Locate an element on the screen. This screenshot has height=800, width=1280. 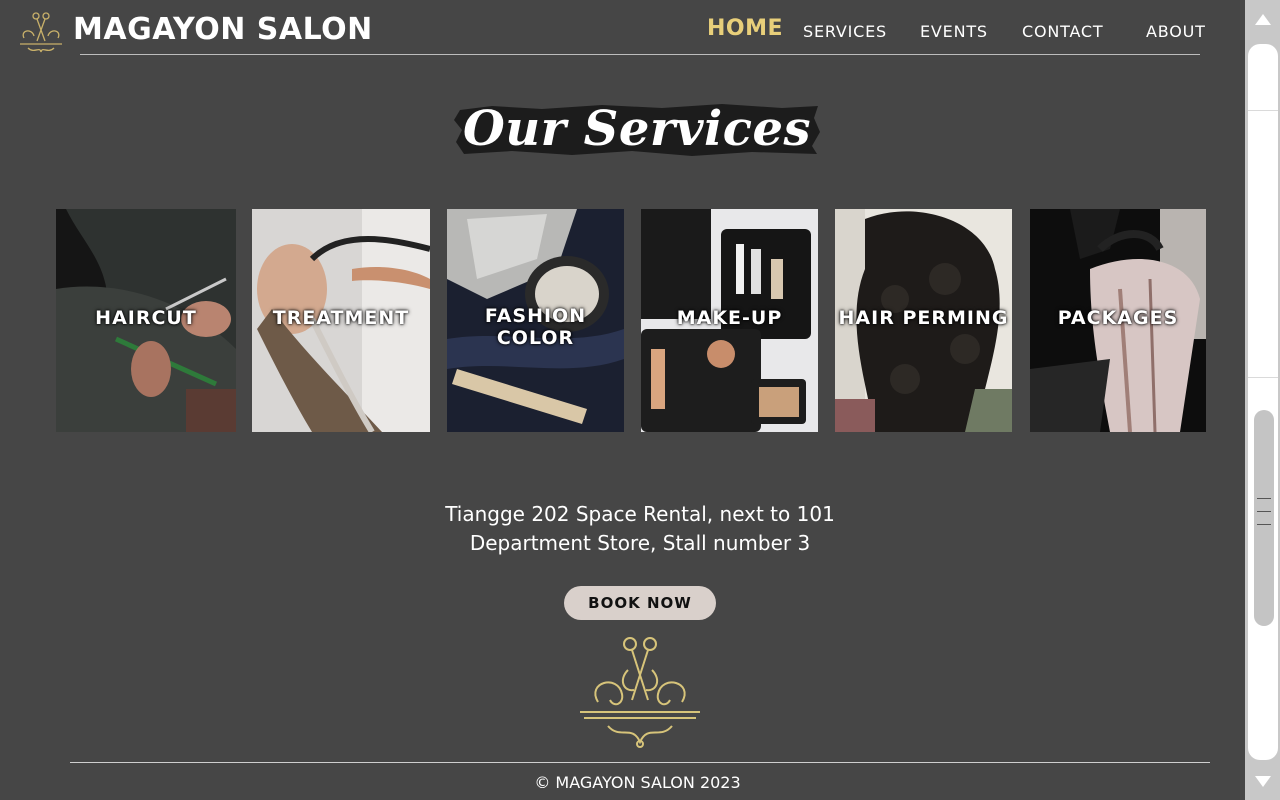
nav-events: EVENTS is located at coordinates (954, 32).